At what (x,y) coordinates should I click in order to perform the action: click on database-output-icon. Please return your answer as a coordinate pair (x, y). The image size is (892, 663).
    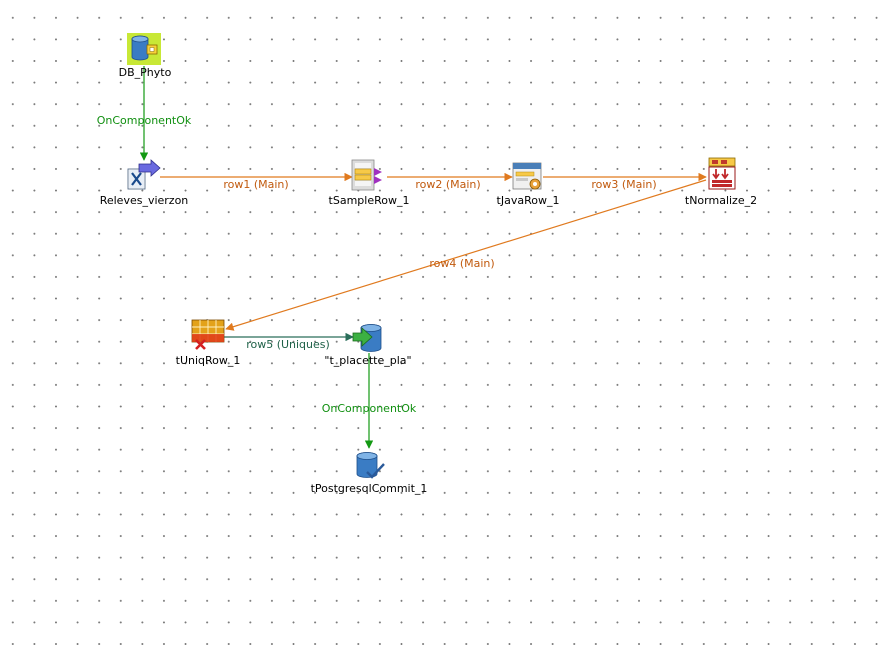
    Looking at the image, I should click on (367, 338).